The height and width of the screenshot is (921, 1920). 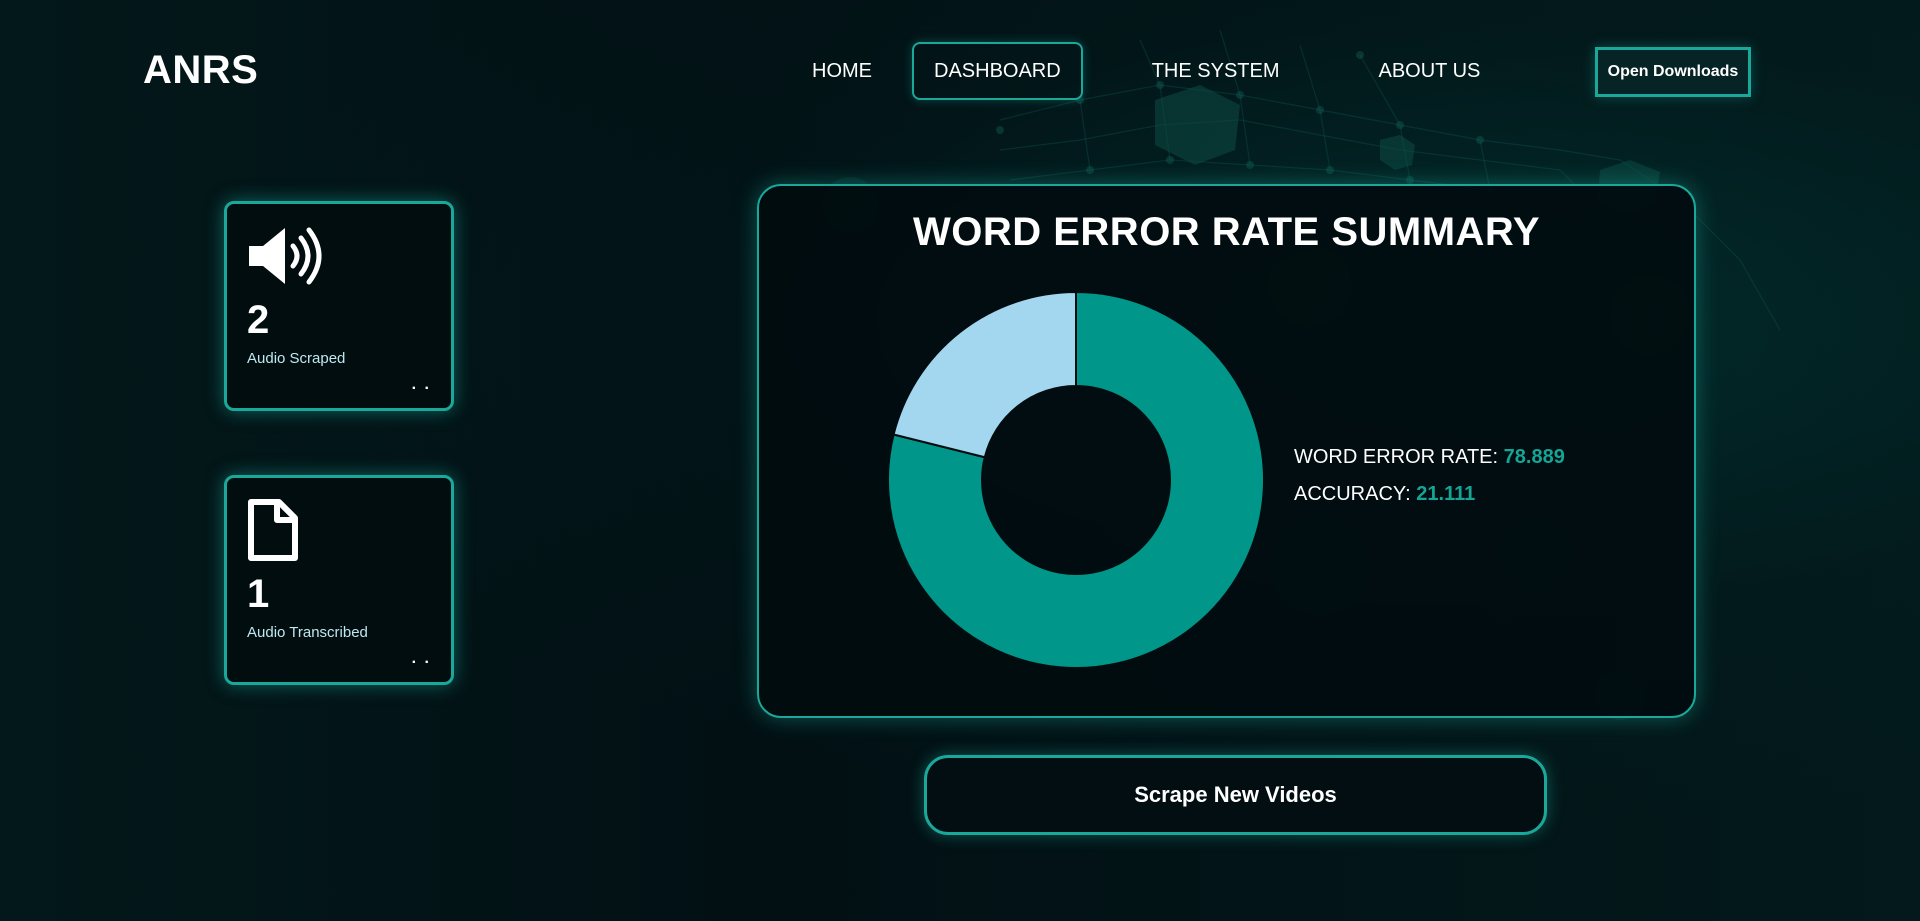 I want to click on stat-card-audio-scraped: 2 Audio Scraped . ., so click(x=339, y=306).